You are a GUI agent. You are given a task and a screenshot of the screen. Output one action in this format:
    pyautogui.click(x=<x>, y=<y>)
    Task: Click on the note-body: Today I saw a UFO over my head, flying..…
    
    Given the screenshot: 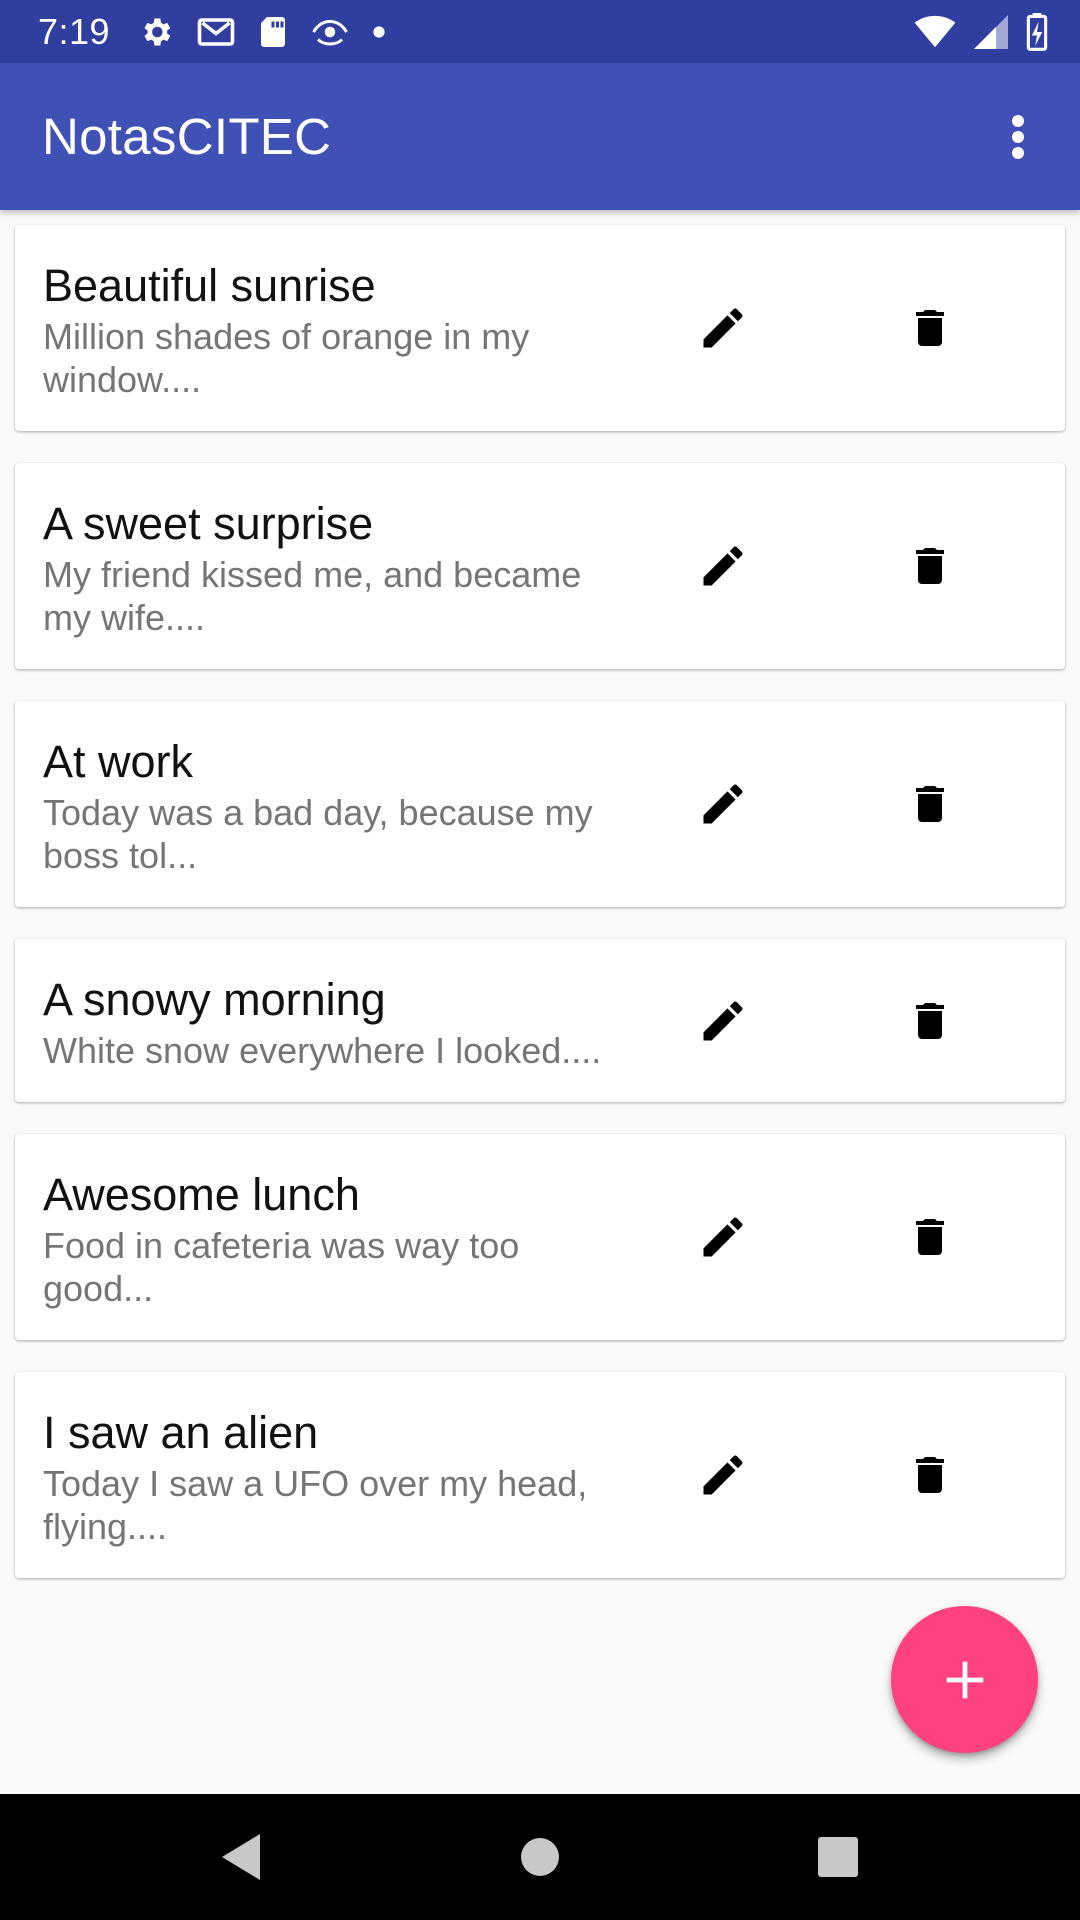 What is the action you would take?
    pyautogui.click(x=315, y=1505)
    